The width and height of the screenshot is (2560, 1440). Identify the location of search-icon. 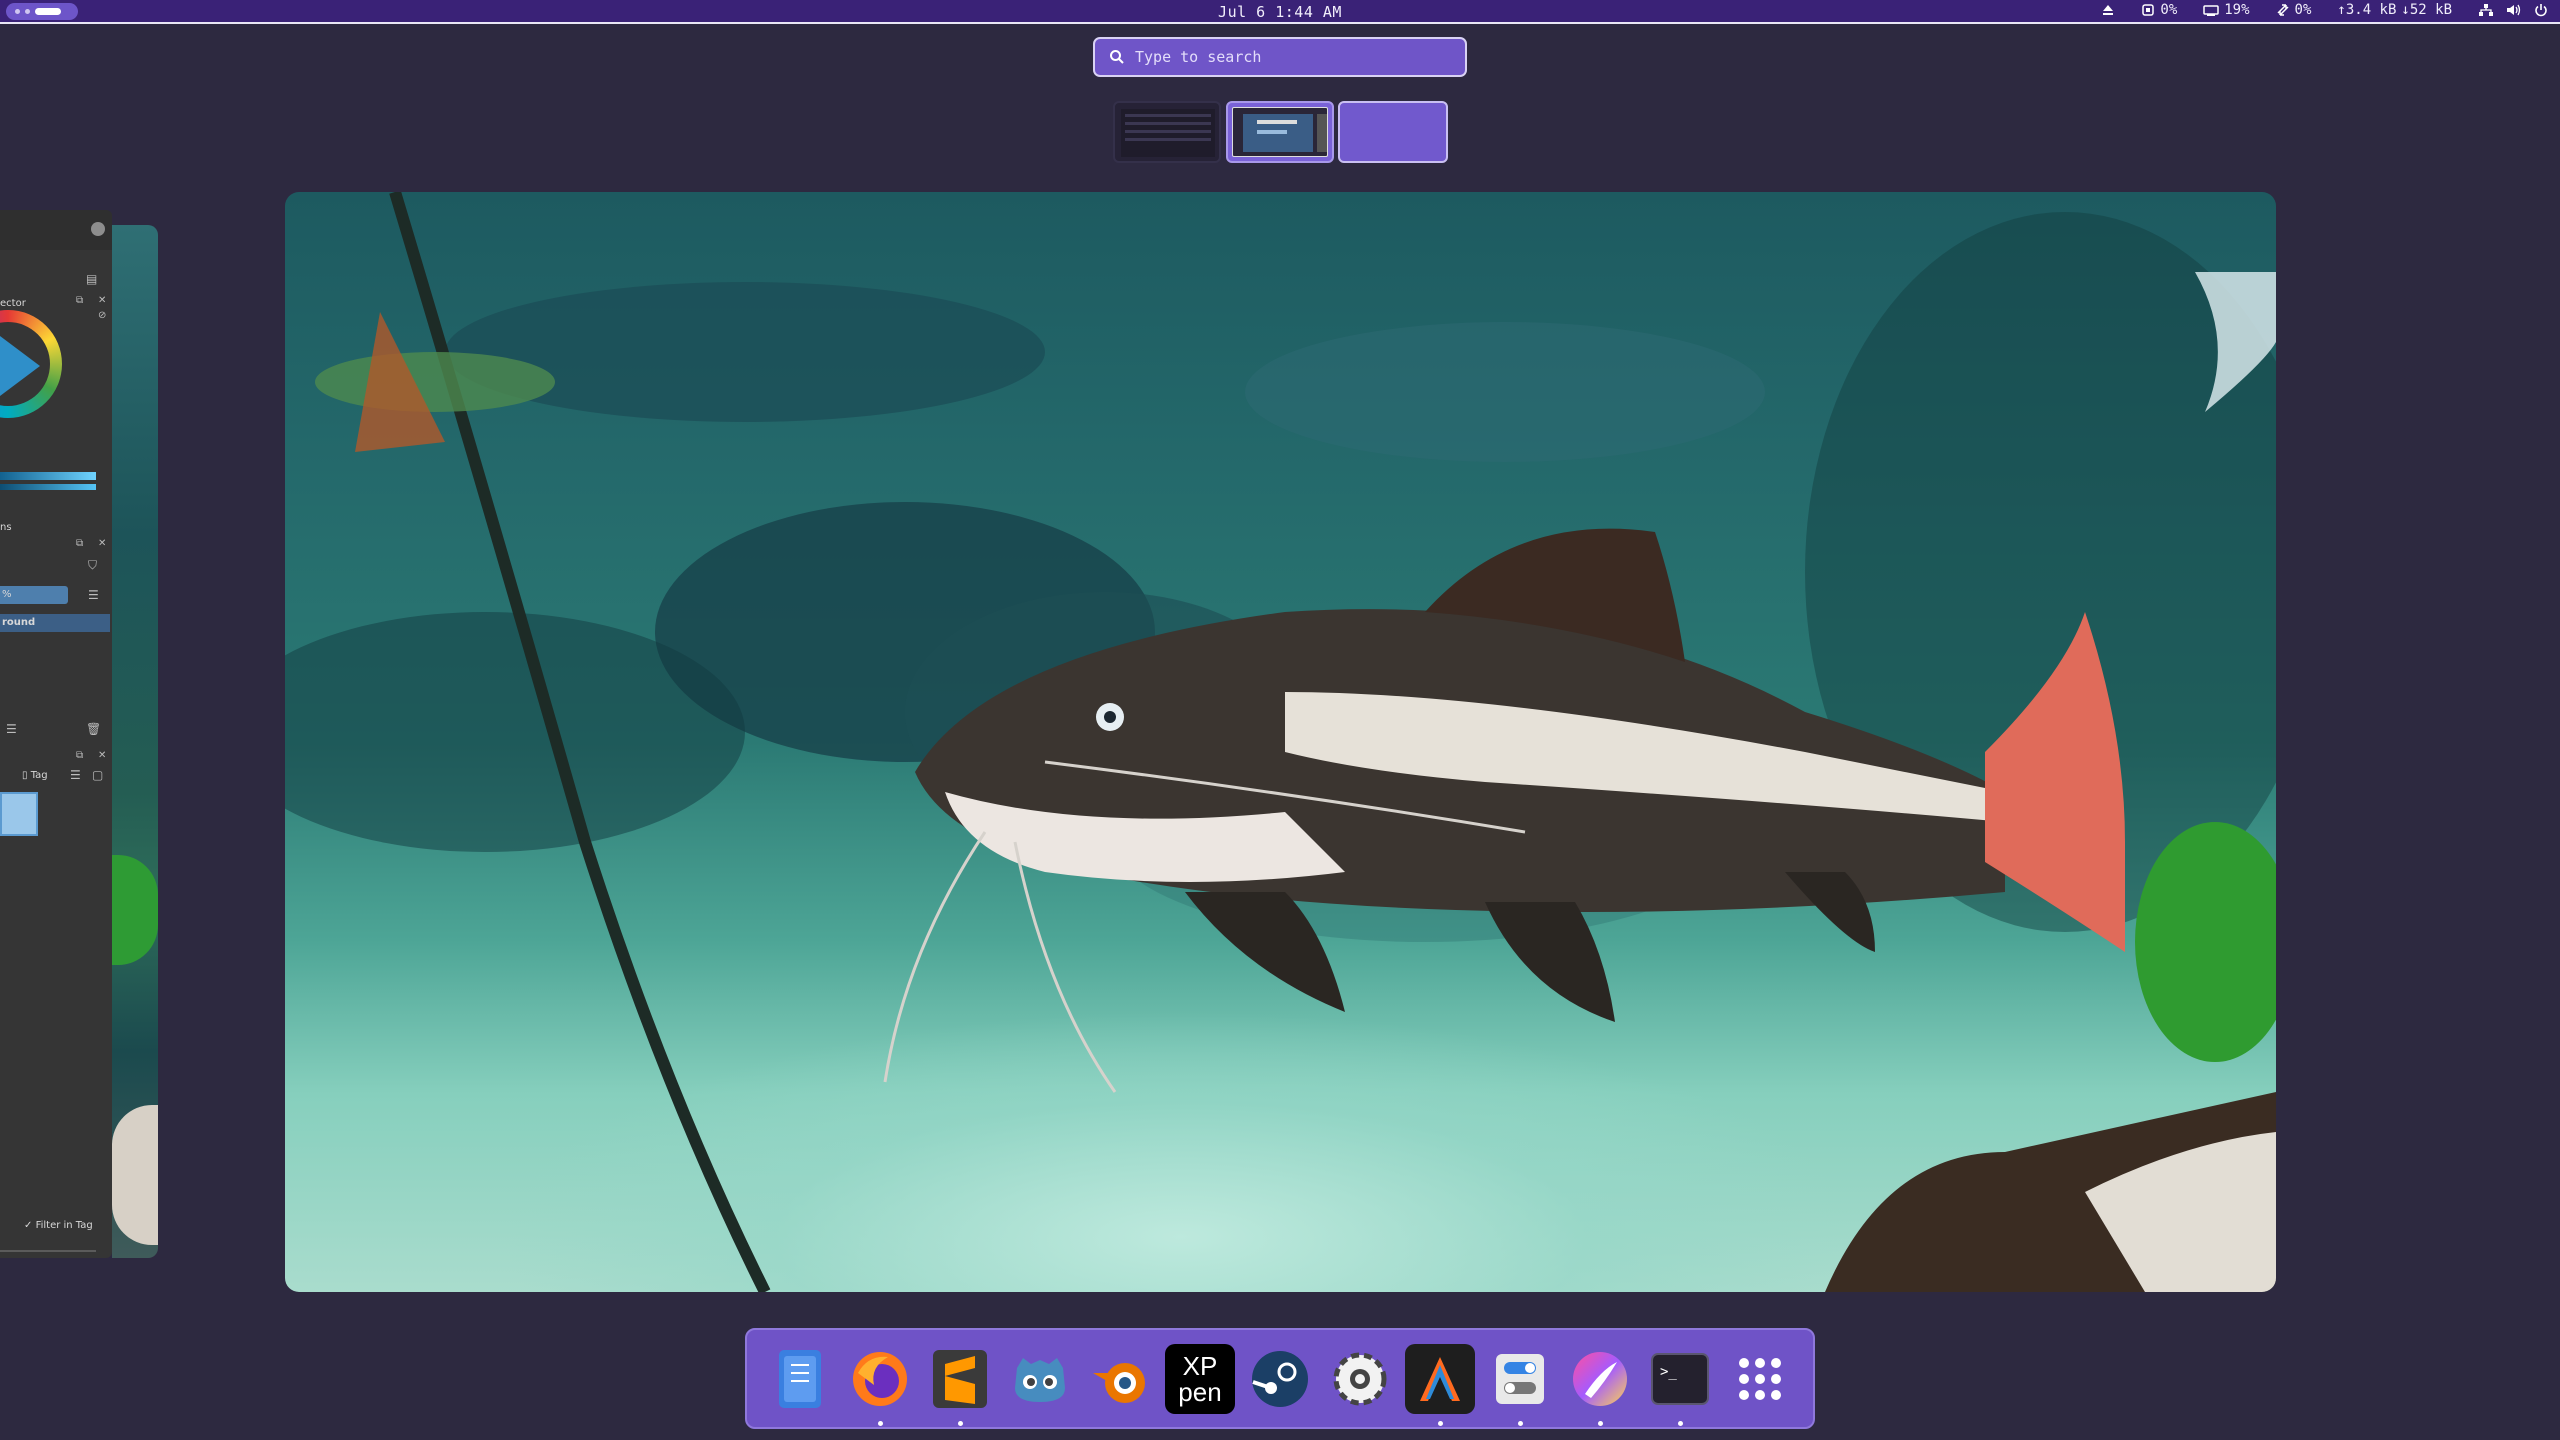
(1117, 57).